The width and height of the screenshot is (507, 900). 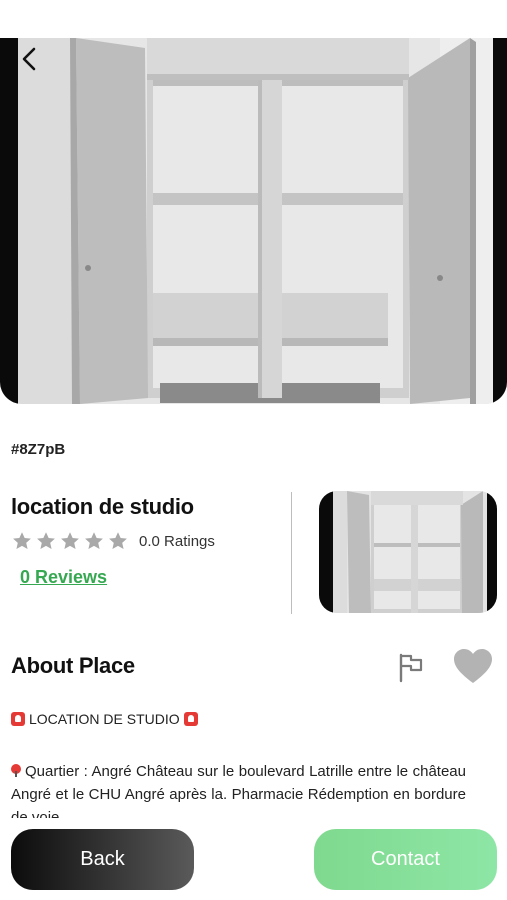 I want to click on about-place-heading: About Place, so click(x=73, y=665).